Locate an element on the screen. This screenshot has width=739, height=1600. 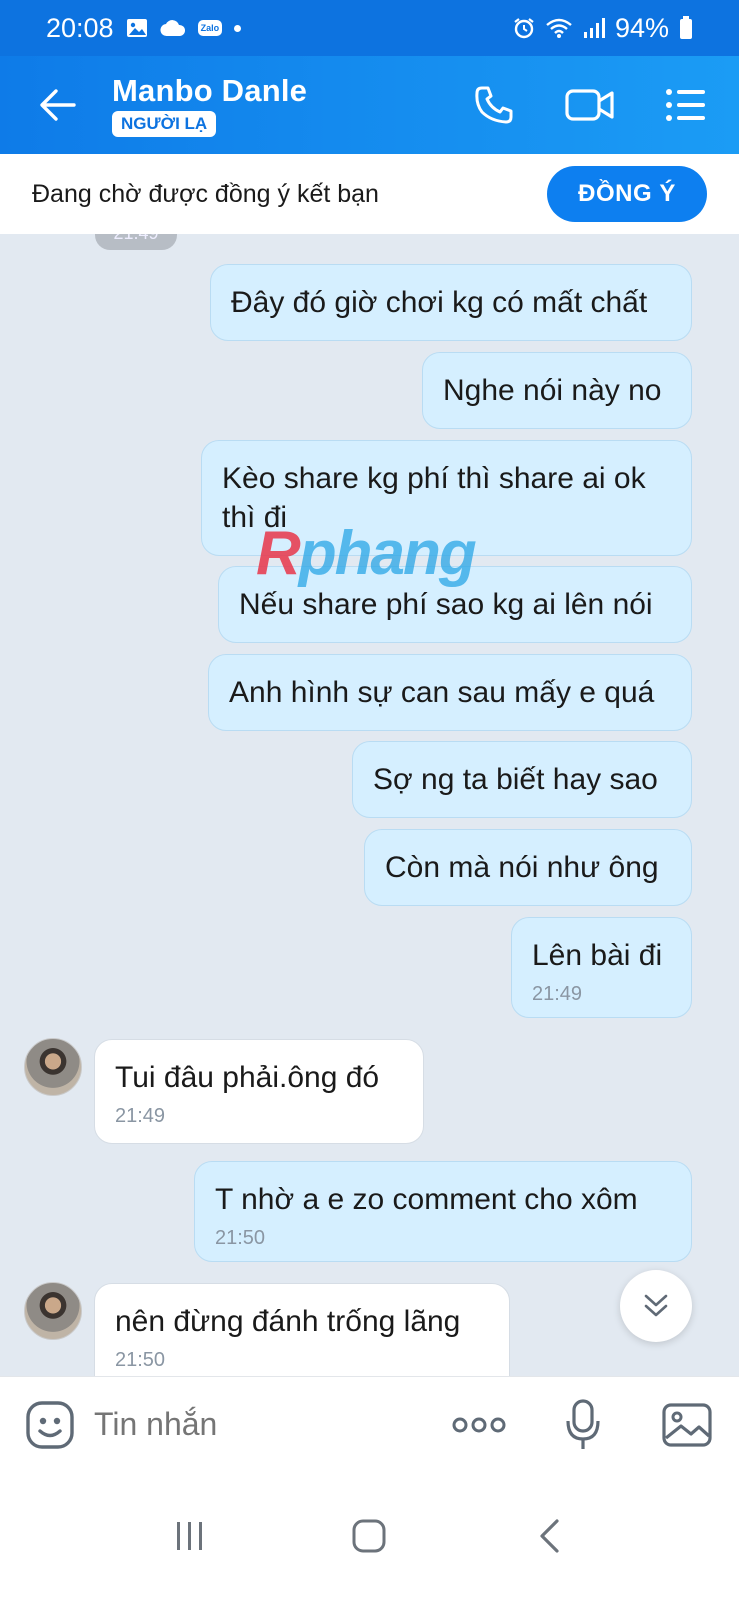
battery-percent: 94% is located at coordinates (641, 27).